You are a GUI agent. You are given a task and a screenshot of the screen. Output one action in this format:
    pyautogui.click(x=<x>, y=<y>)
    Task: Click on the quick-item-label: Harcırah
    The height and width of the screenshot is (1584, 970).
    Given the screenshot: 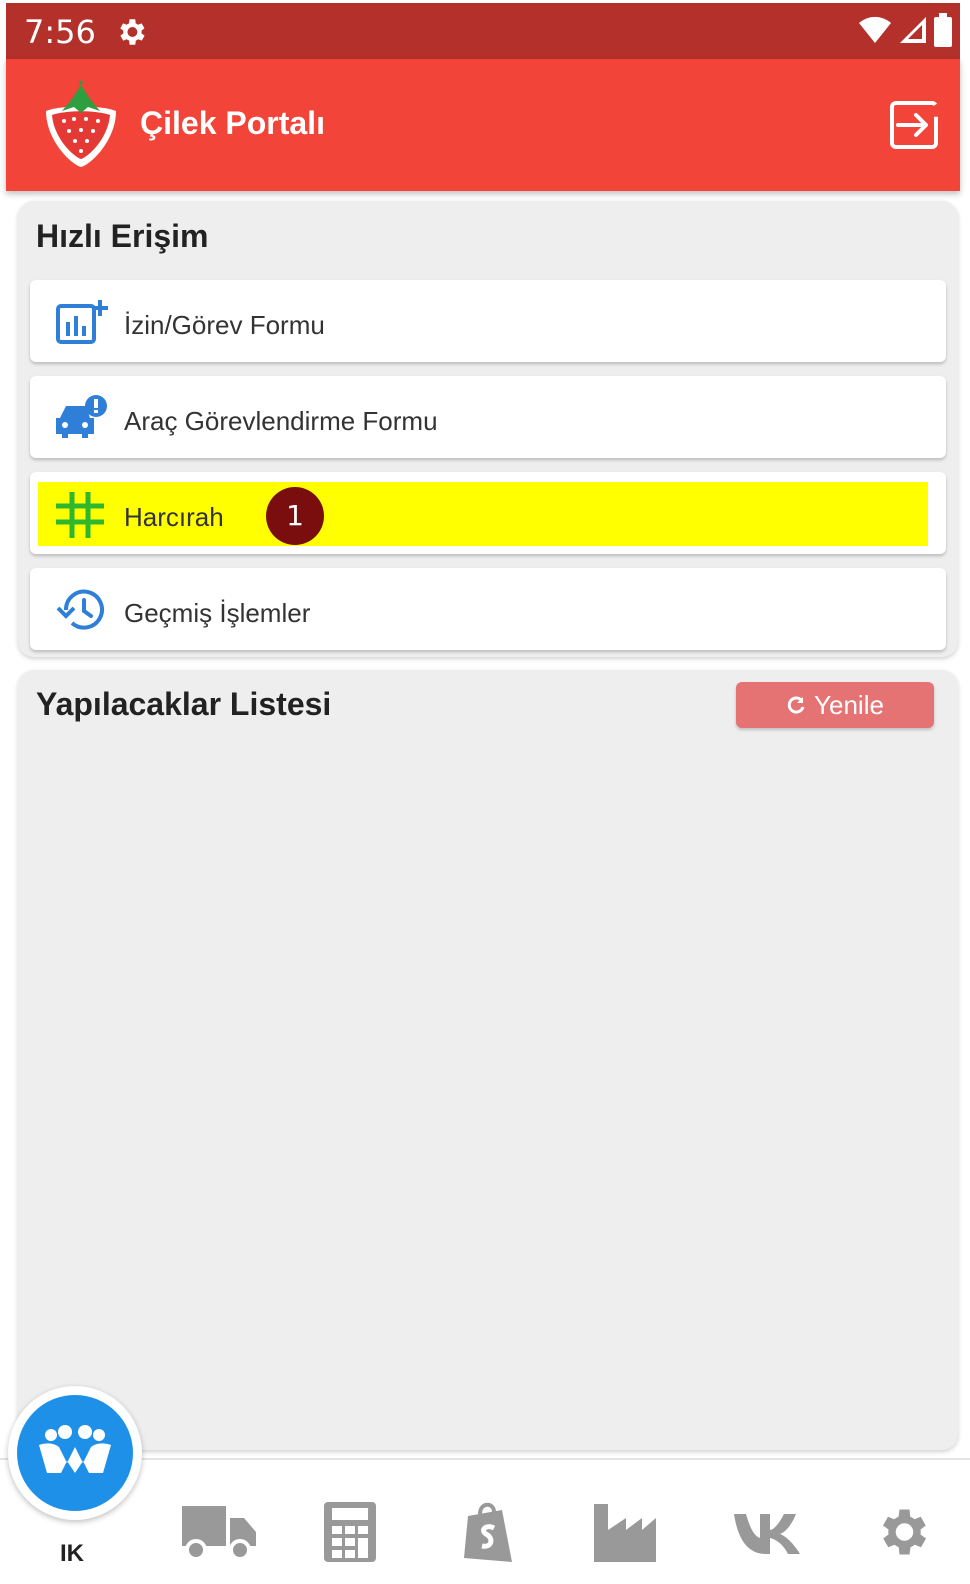 What is the action you would take?
    pyautogui.click(x=174, y=517)
    